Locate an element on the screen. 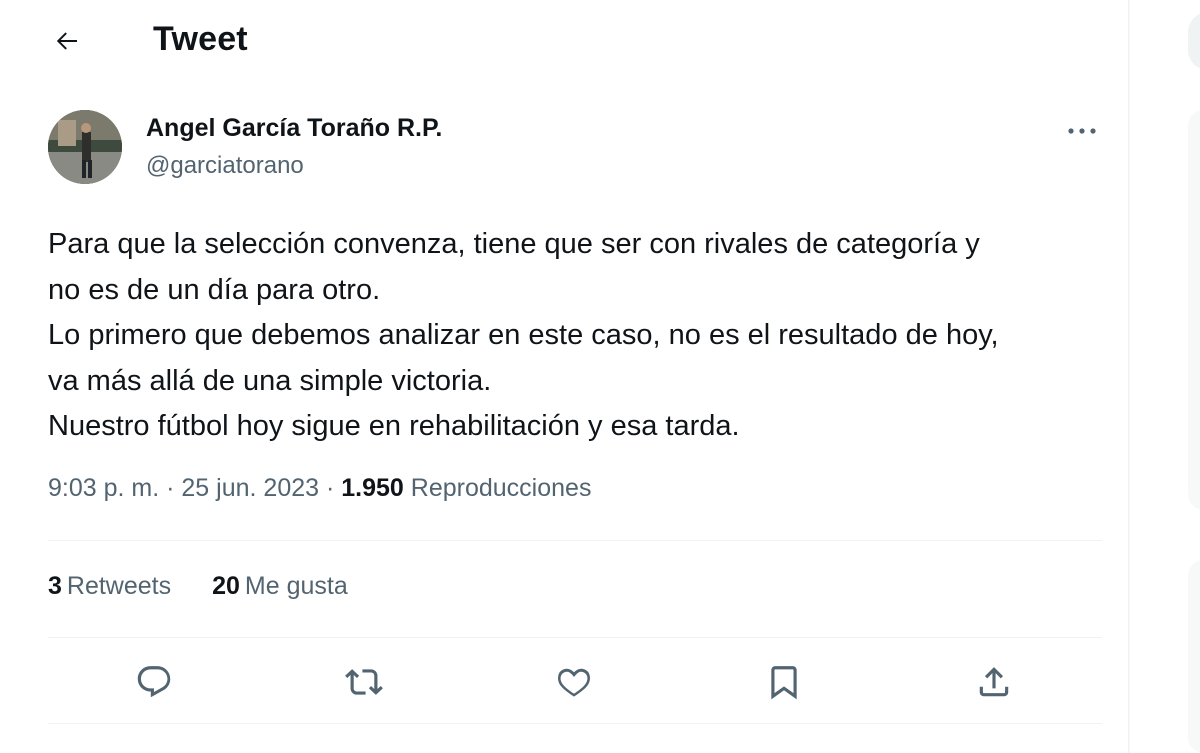 This screenshot has height=753, width=1200. arrow-left-icon is located at coordinates (66, 41).